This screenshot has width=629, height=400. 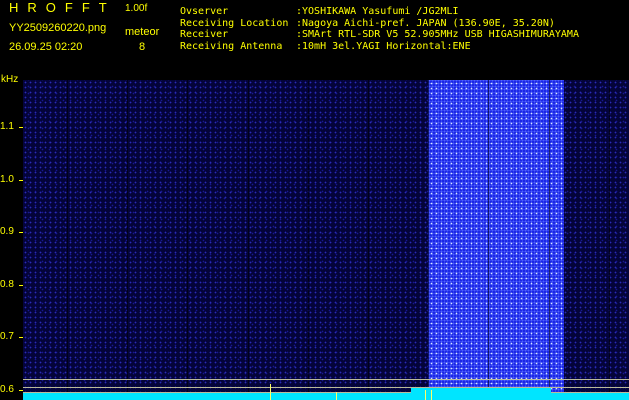 What do you see at coordinates (10, 79) in the screenshot?
I see `y-axis-unit: kHz` at bounding box center [10, 79].